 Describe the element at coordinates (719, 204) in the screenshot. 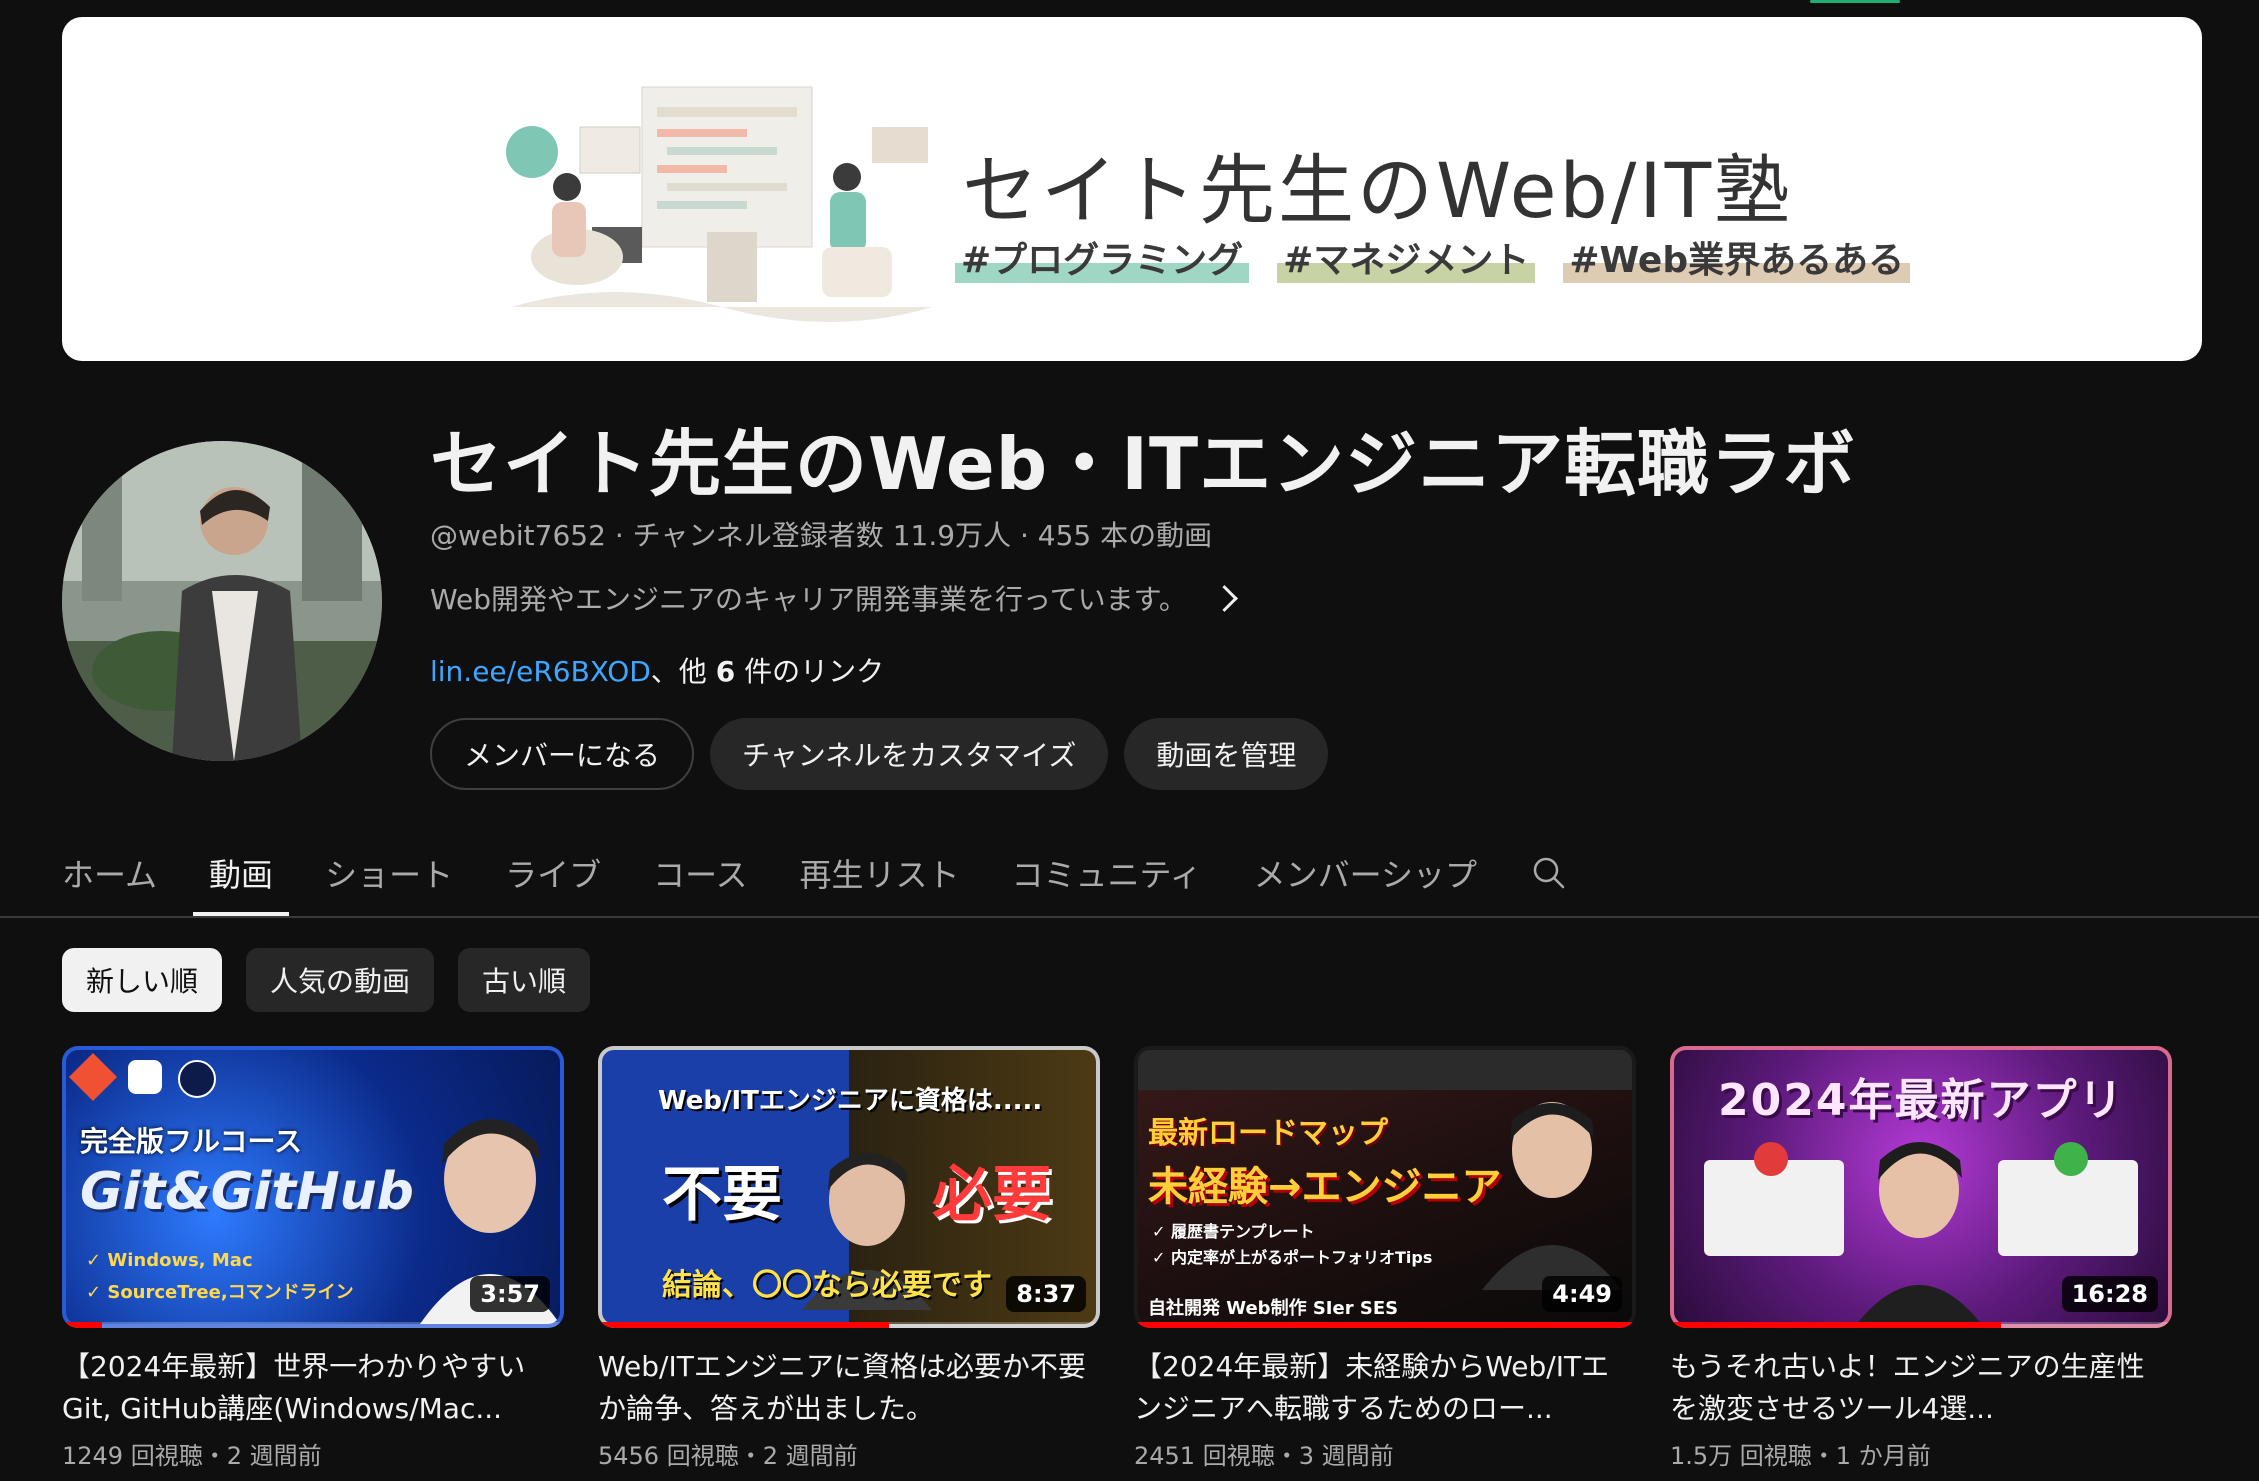

I see `banner-illustration` at that location.